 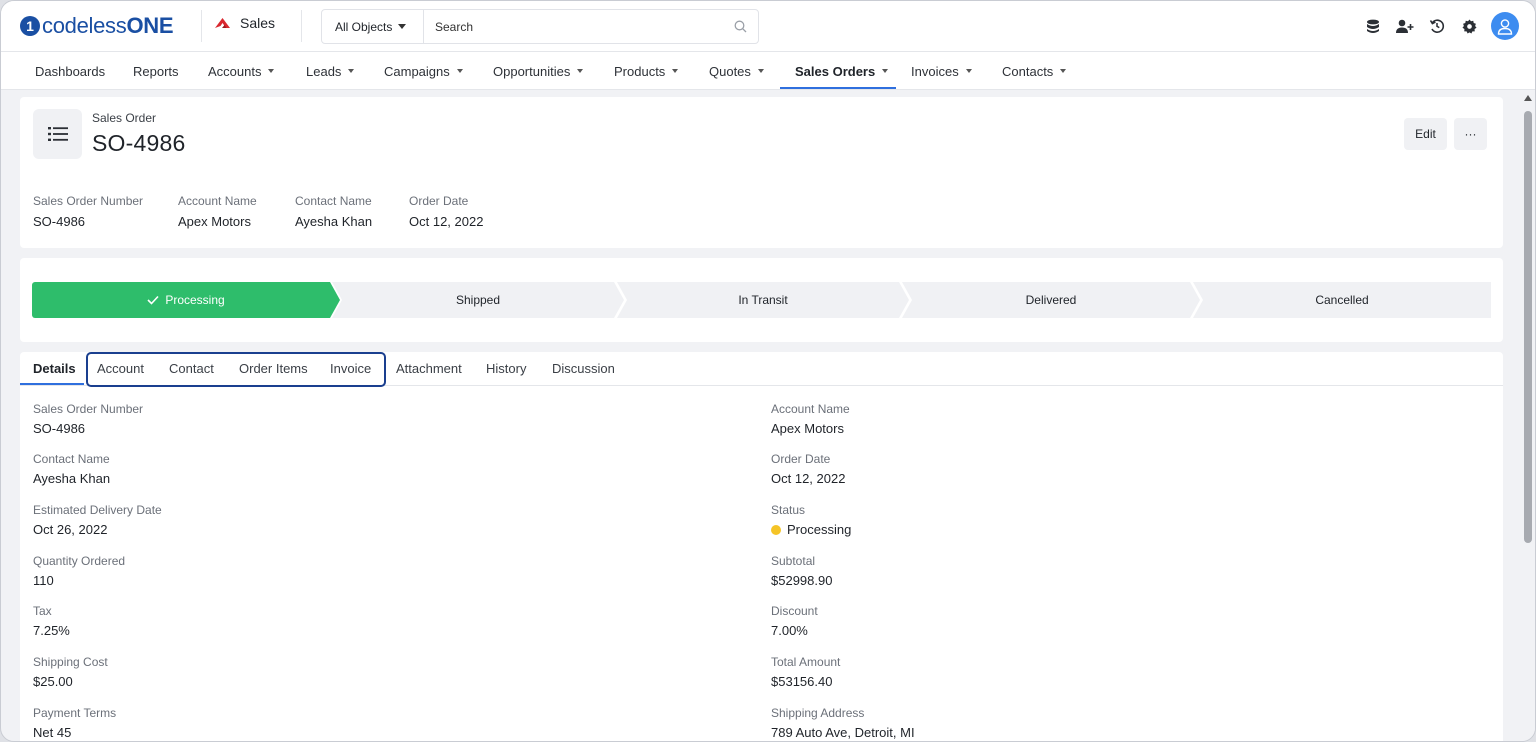 I want to click on nav-campaigns: Campaigns, so click(x=423, y=71).